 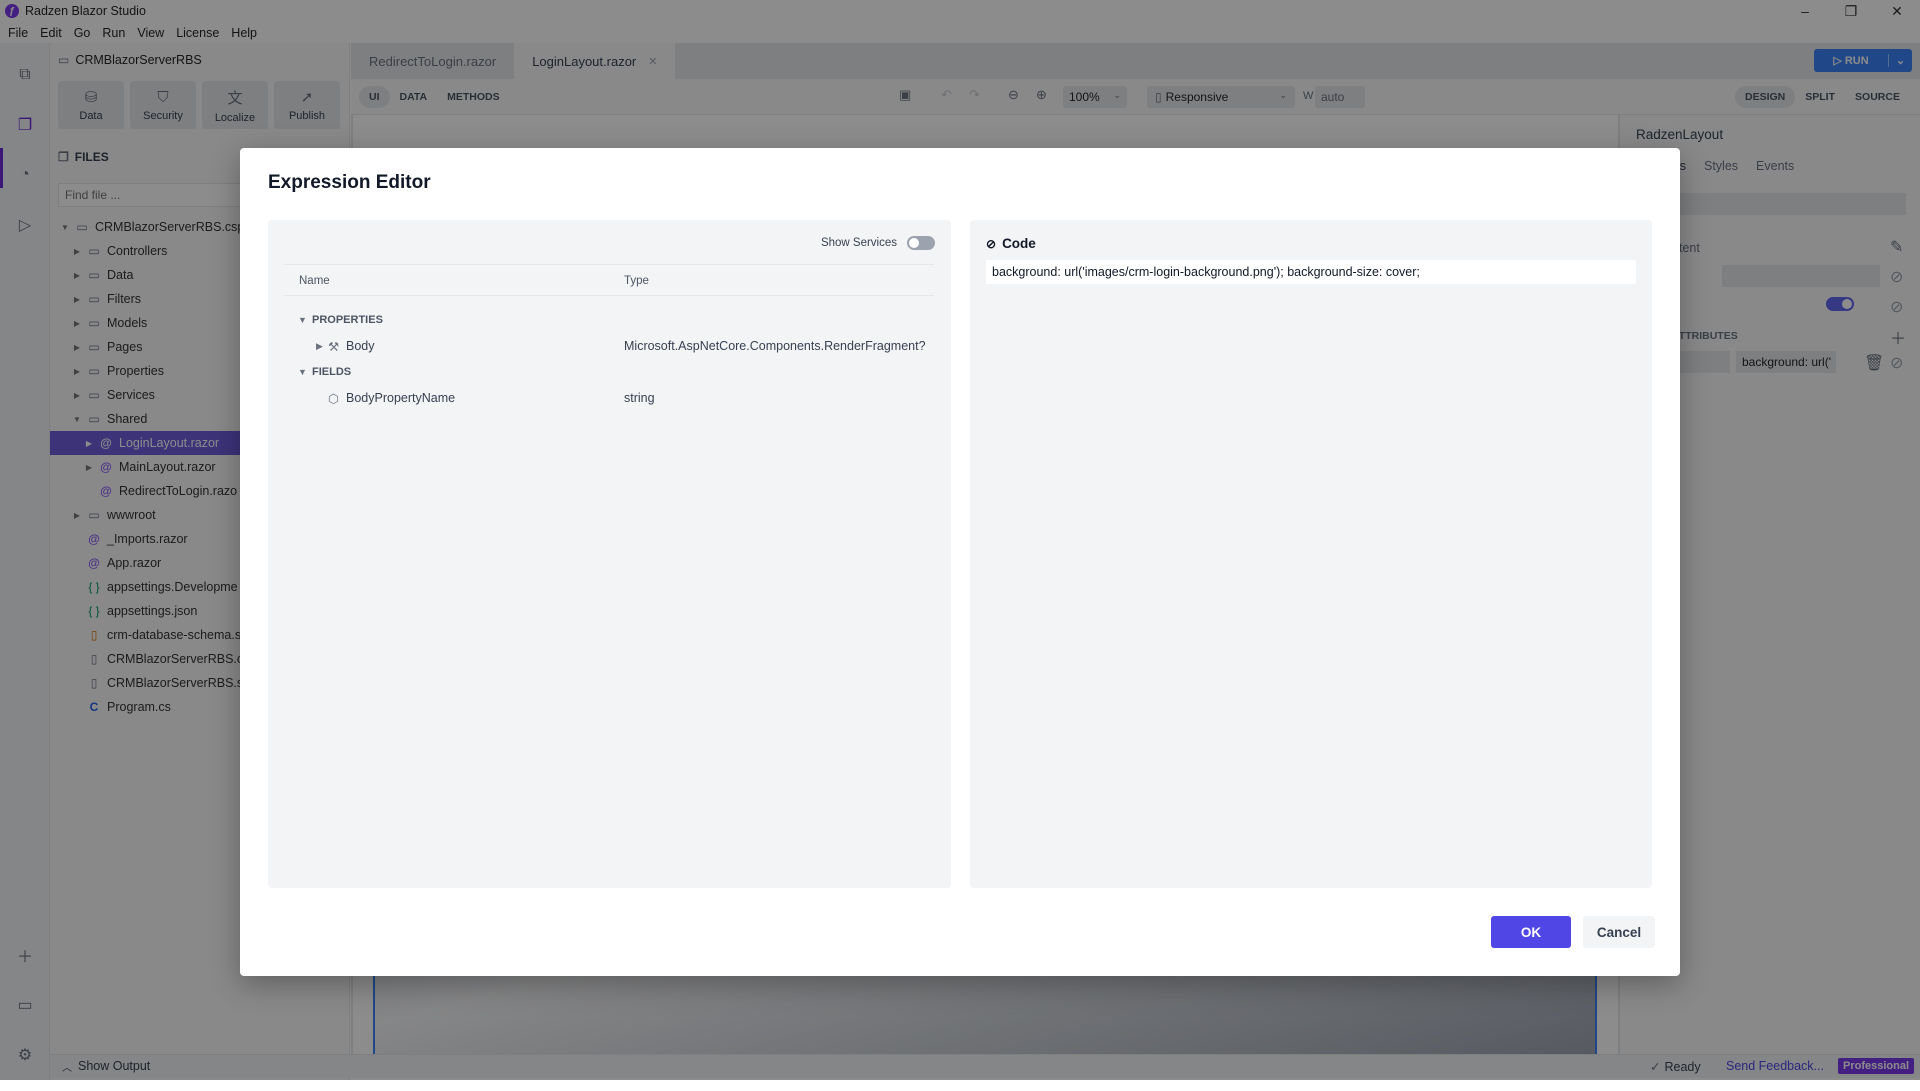 What do you see at coordinates (609, 398) in the screenshot?
I see `tree-row-body-property-name: ⬡ BodyPropertyName string` at bounding box center [609, 398].